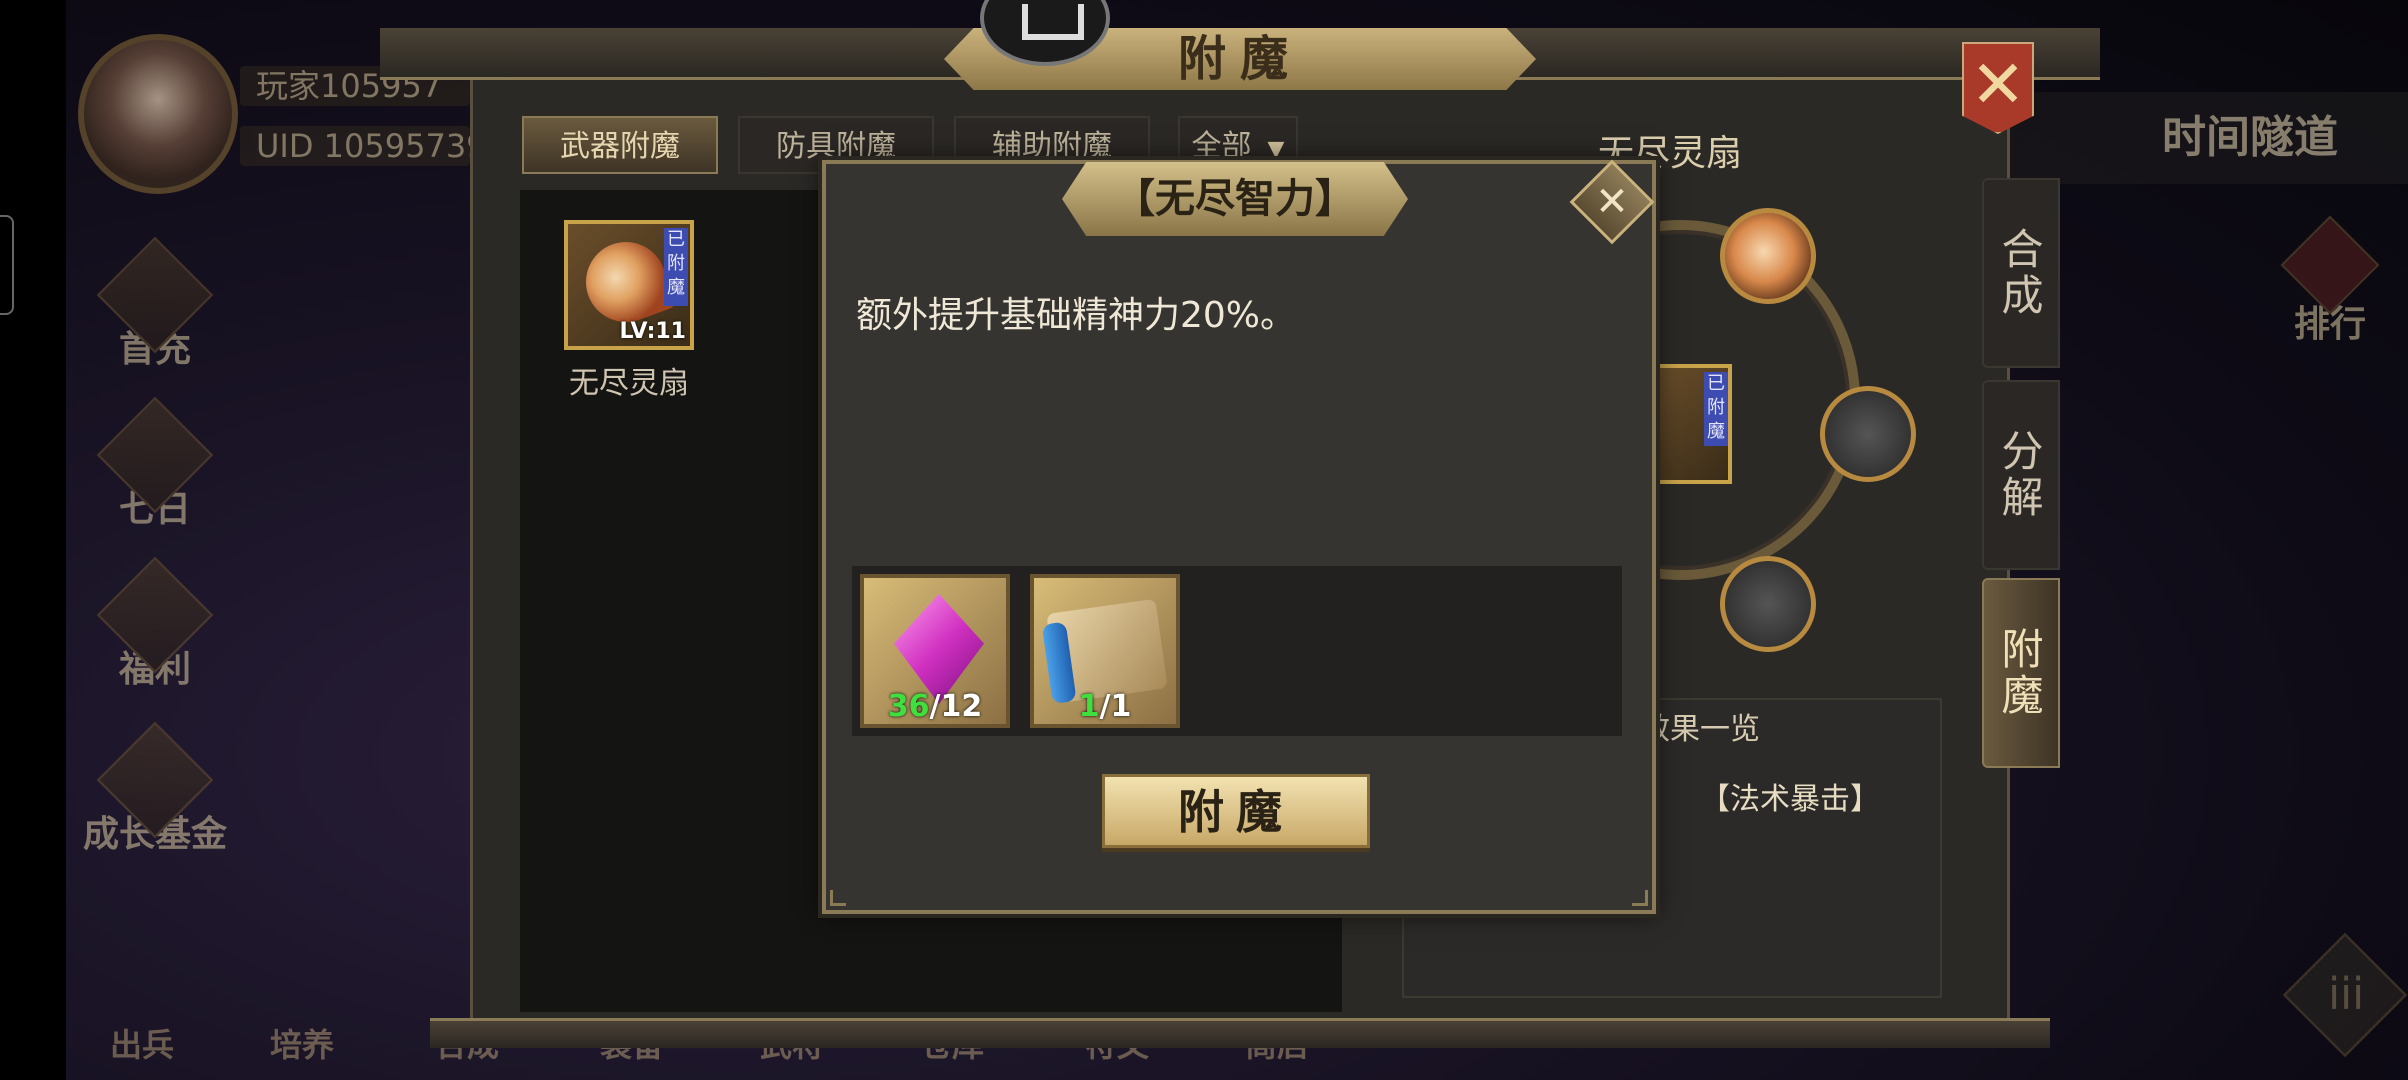  What do you see at coordinates (155, 624) in the screenshot?
I see `menu-welfare: 福利` at bounding box center [155, 624].